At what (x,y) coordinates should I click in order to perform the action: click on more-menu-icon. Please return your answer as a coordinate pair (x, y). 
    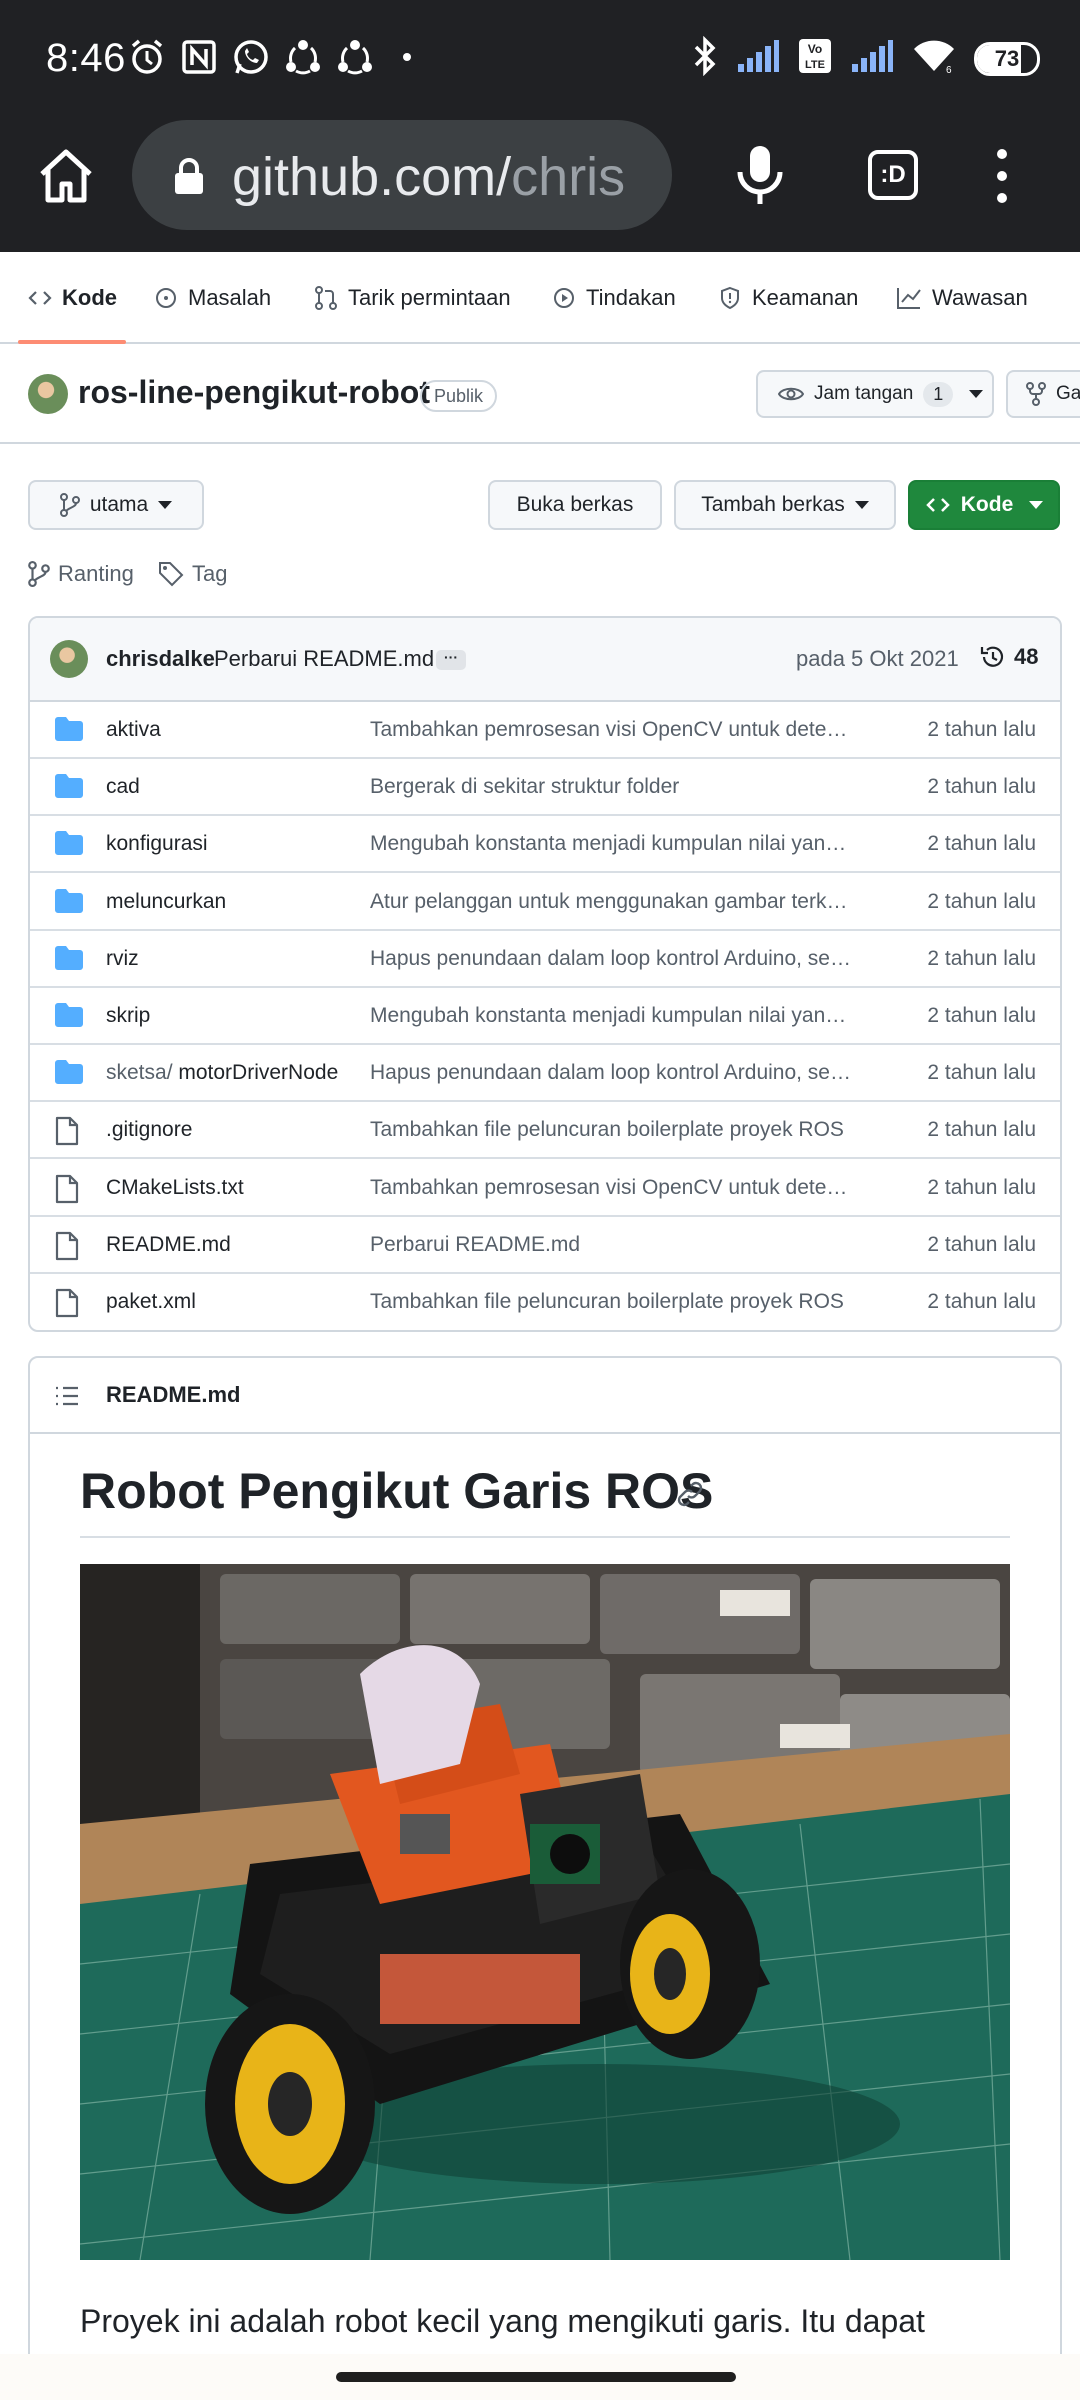
    Looking at the image, I should click on (1002, 176).